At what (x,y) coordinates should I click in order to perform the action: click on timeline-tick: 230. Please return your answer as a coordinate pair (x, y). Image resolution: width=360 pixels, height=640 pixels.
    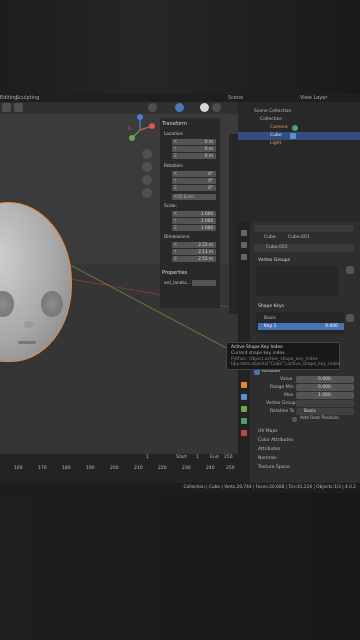
    Looking at the image, I should click on (186, 468).